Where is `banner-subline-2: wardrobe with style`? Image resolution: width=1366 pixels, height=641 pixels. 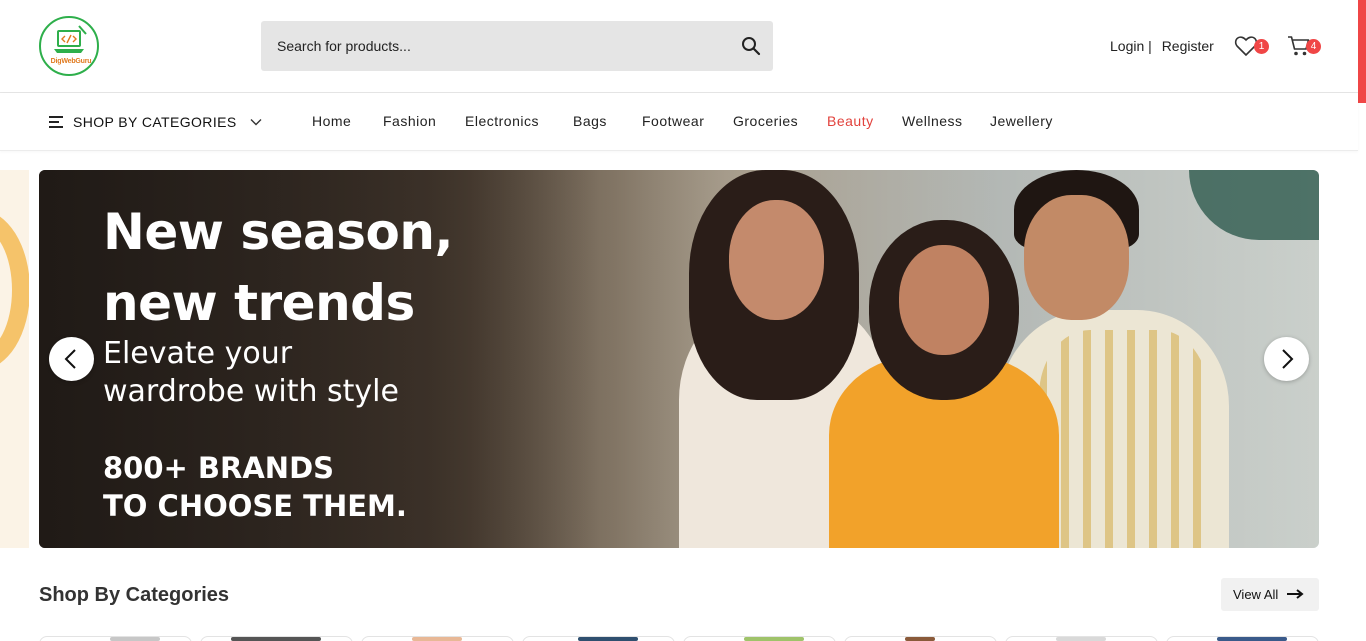 banner-subline-2: wardrobe with style is located at coordinates (251, 391).